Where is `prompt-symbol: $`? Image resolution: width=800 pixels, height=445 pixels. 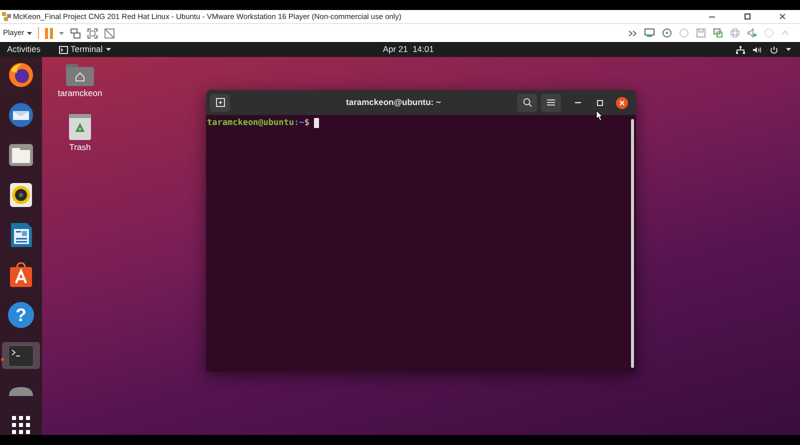 prompt-symbol: $ is located at coordinates (307, 123).